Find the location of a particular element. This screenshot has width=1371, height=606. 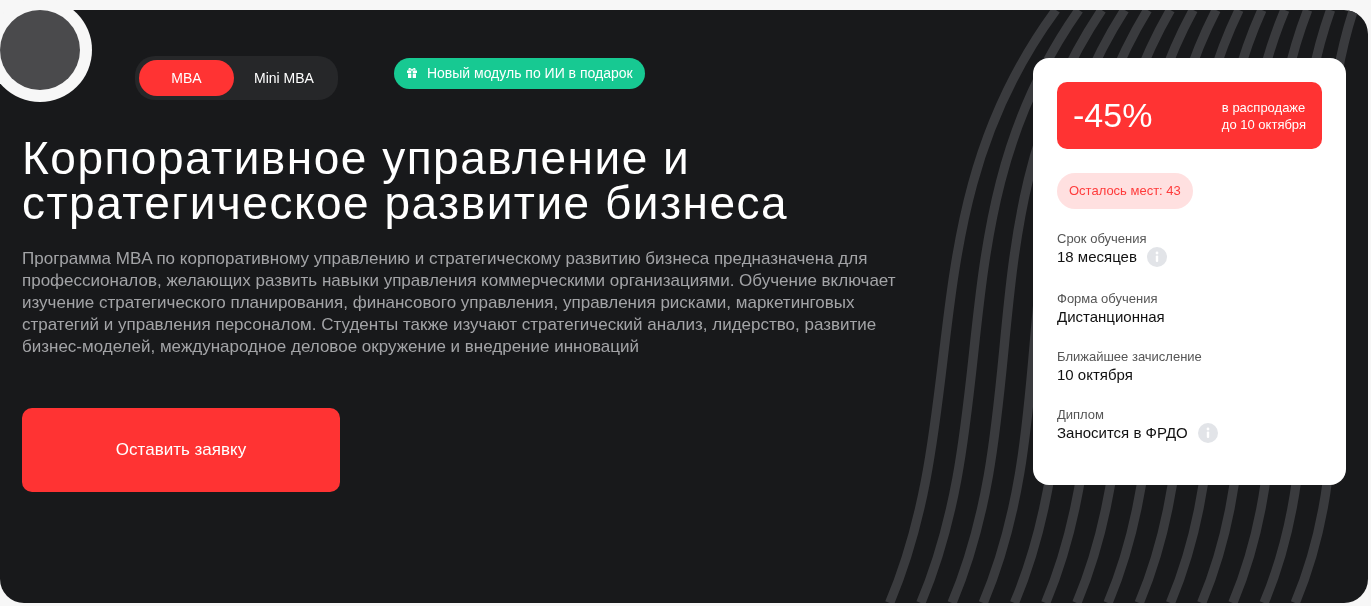

program-description: Программа MBA по корпоративному управлению и стратегическому развитию бизнеса предназначена для профессионалов, желающих развить навыки управления коммерческими организациями. Обучение включает изучение стратегического планирования, финансового управления, управления рисками, маркетинговых стратегий и управления персоналом. Студенты также изучают стратегический анализ, лидерство, развитие бизнес-моделей, международное деловое окружение и внедрение инноваций is located at coordinates (459, 303).